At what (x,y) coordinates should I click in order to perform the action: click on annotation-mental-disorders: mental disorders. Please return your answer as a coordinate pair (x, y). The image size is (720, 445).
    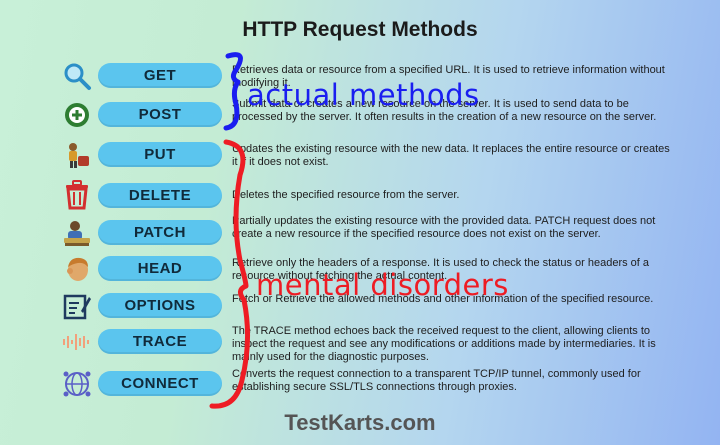
    Looking at the image, I should click on (382, 285).